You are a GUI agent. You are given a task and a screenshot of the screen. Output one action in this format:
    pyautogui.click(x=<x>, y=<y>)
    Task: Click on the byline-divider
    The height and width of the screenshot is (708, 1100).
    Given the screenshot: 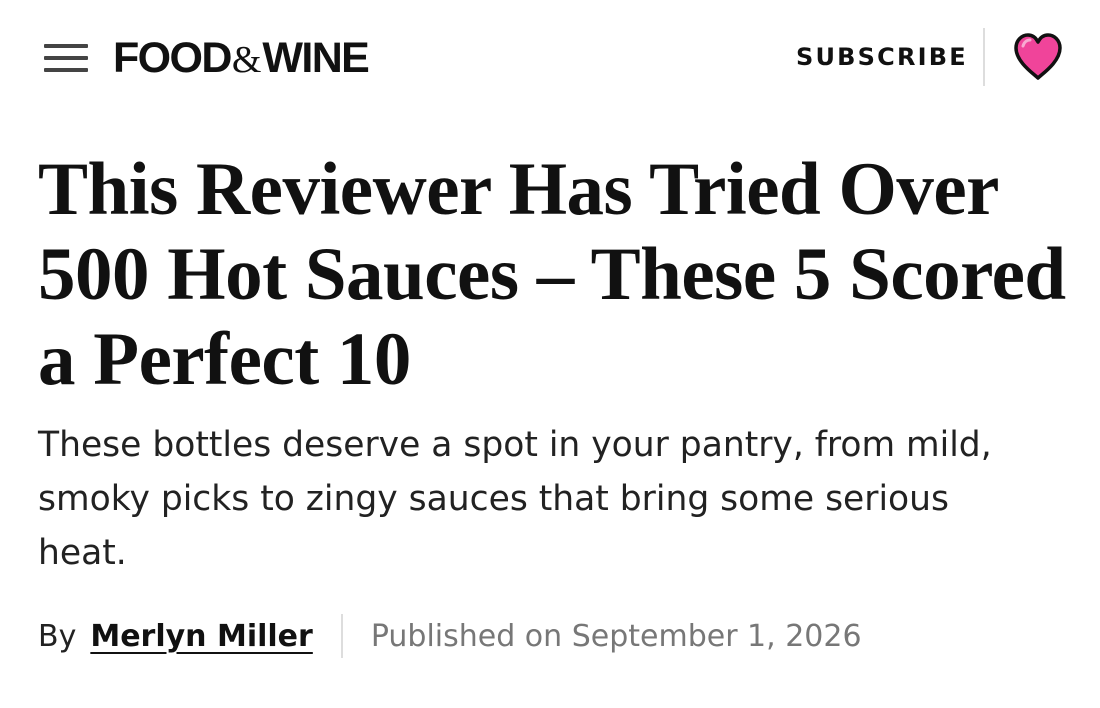 What is the action you would take?
    pyautogui.click(x=341, y=636)
    